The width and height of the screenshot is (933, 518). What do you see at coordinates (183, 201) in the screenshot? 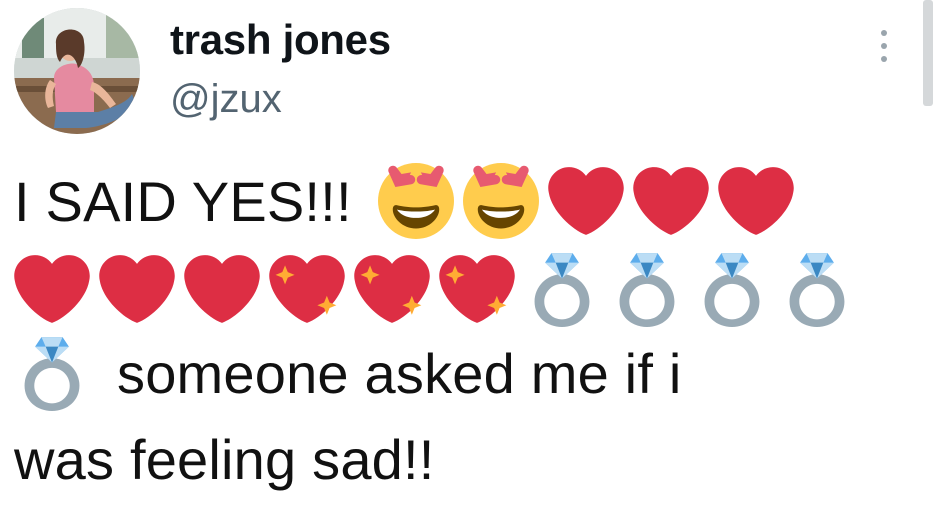
I see `tweet-text: I SAID YES!!!` at bounding box center [183, 201].